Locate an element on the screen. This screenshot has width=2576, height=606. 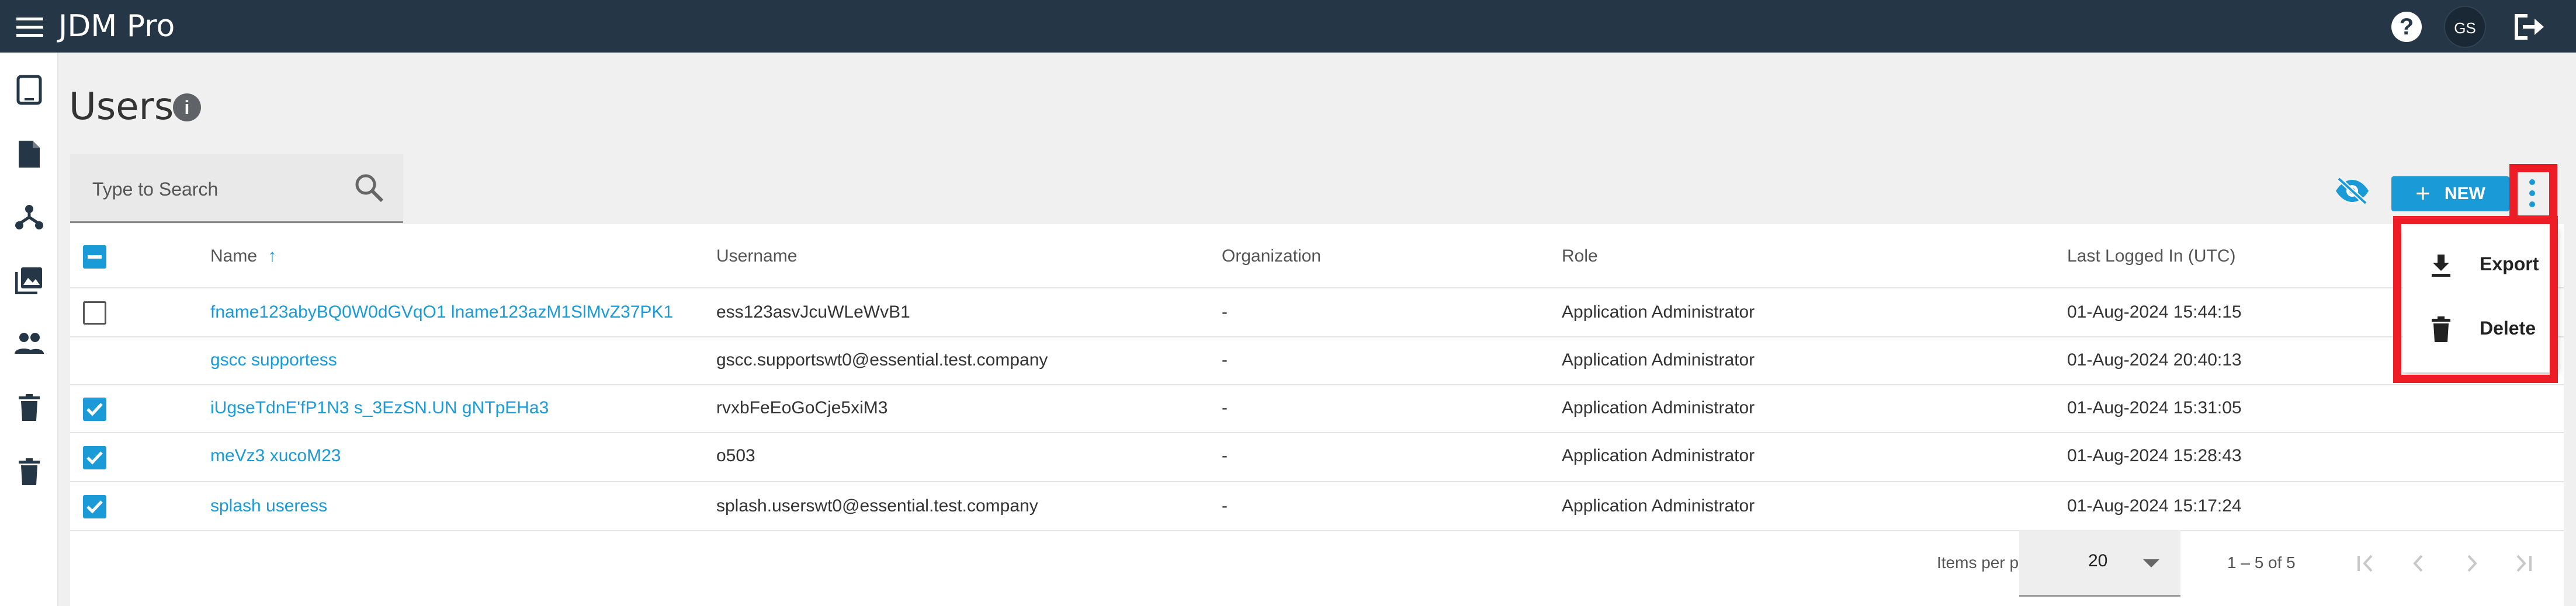
column-header-name-label: Name is located at coordinates (234, 256).